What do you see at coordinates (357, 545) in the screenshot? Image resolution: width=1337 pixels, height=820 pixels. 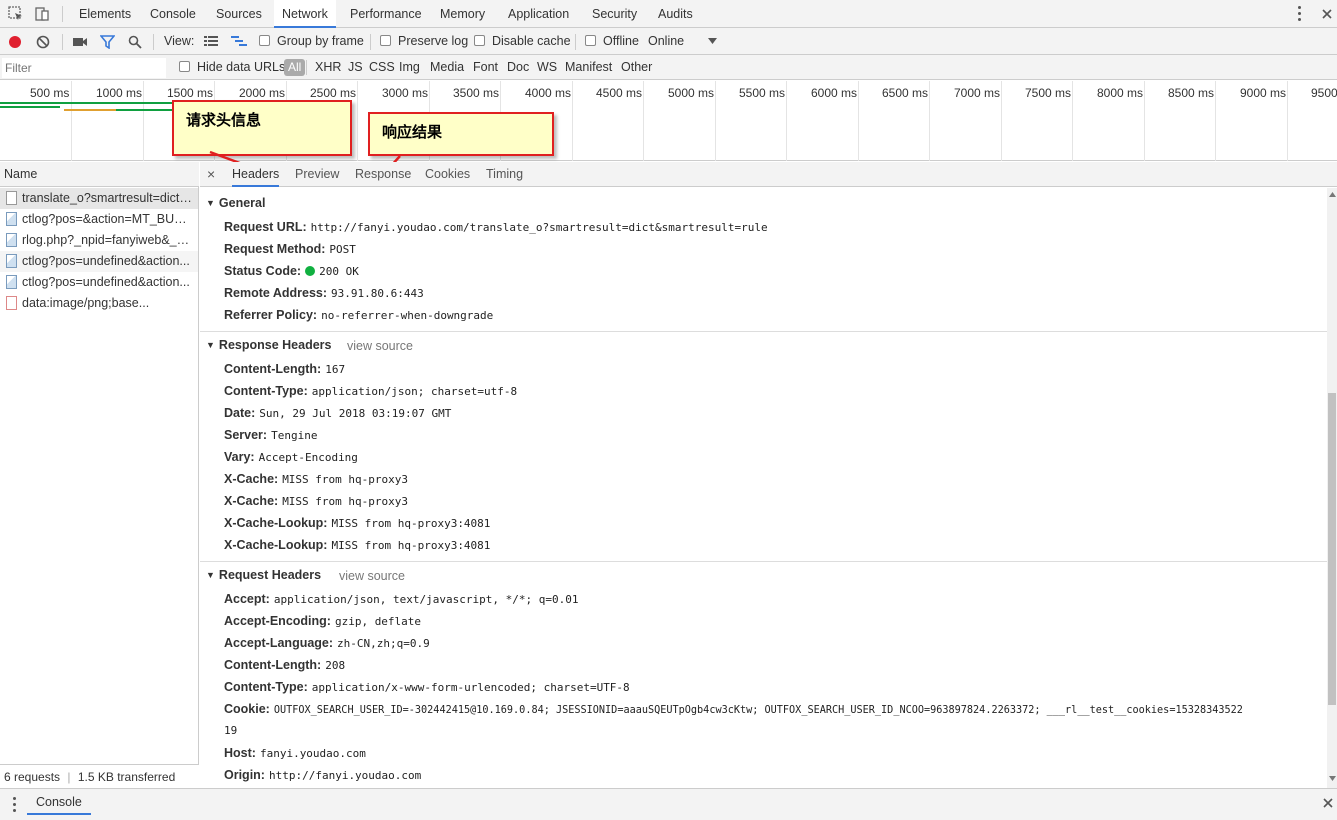 I see `header-row: X-Cache-Lookup: MISS from hq-proxy3:4081` at bounding box center [357, 545].